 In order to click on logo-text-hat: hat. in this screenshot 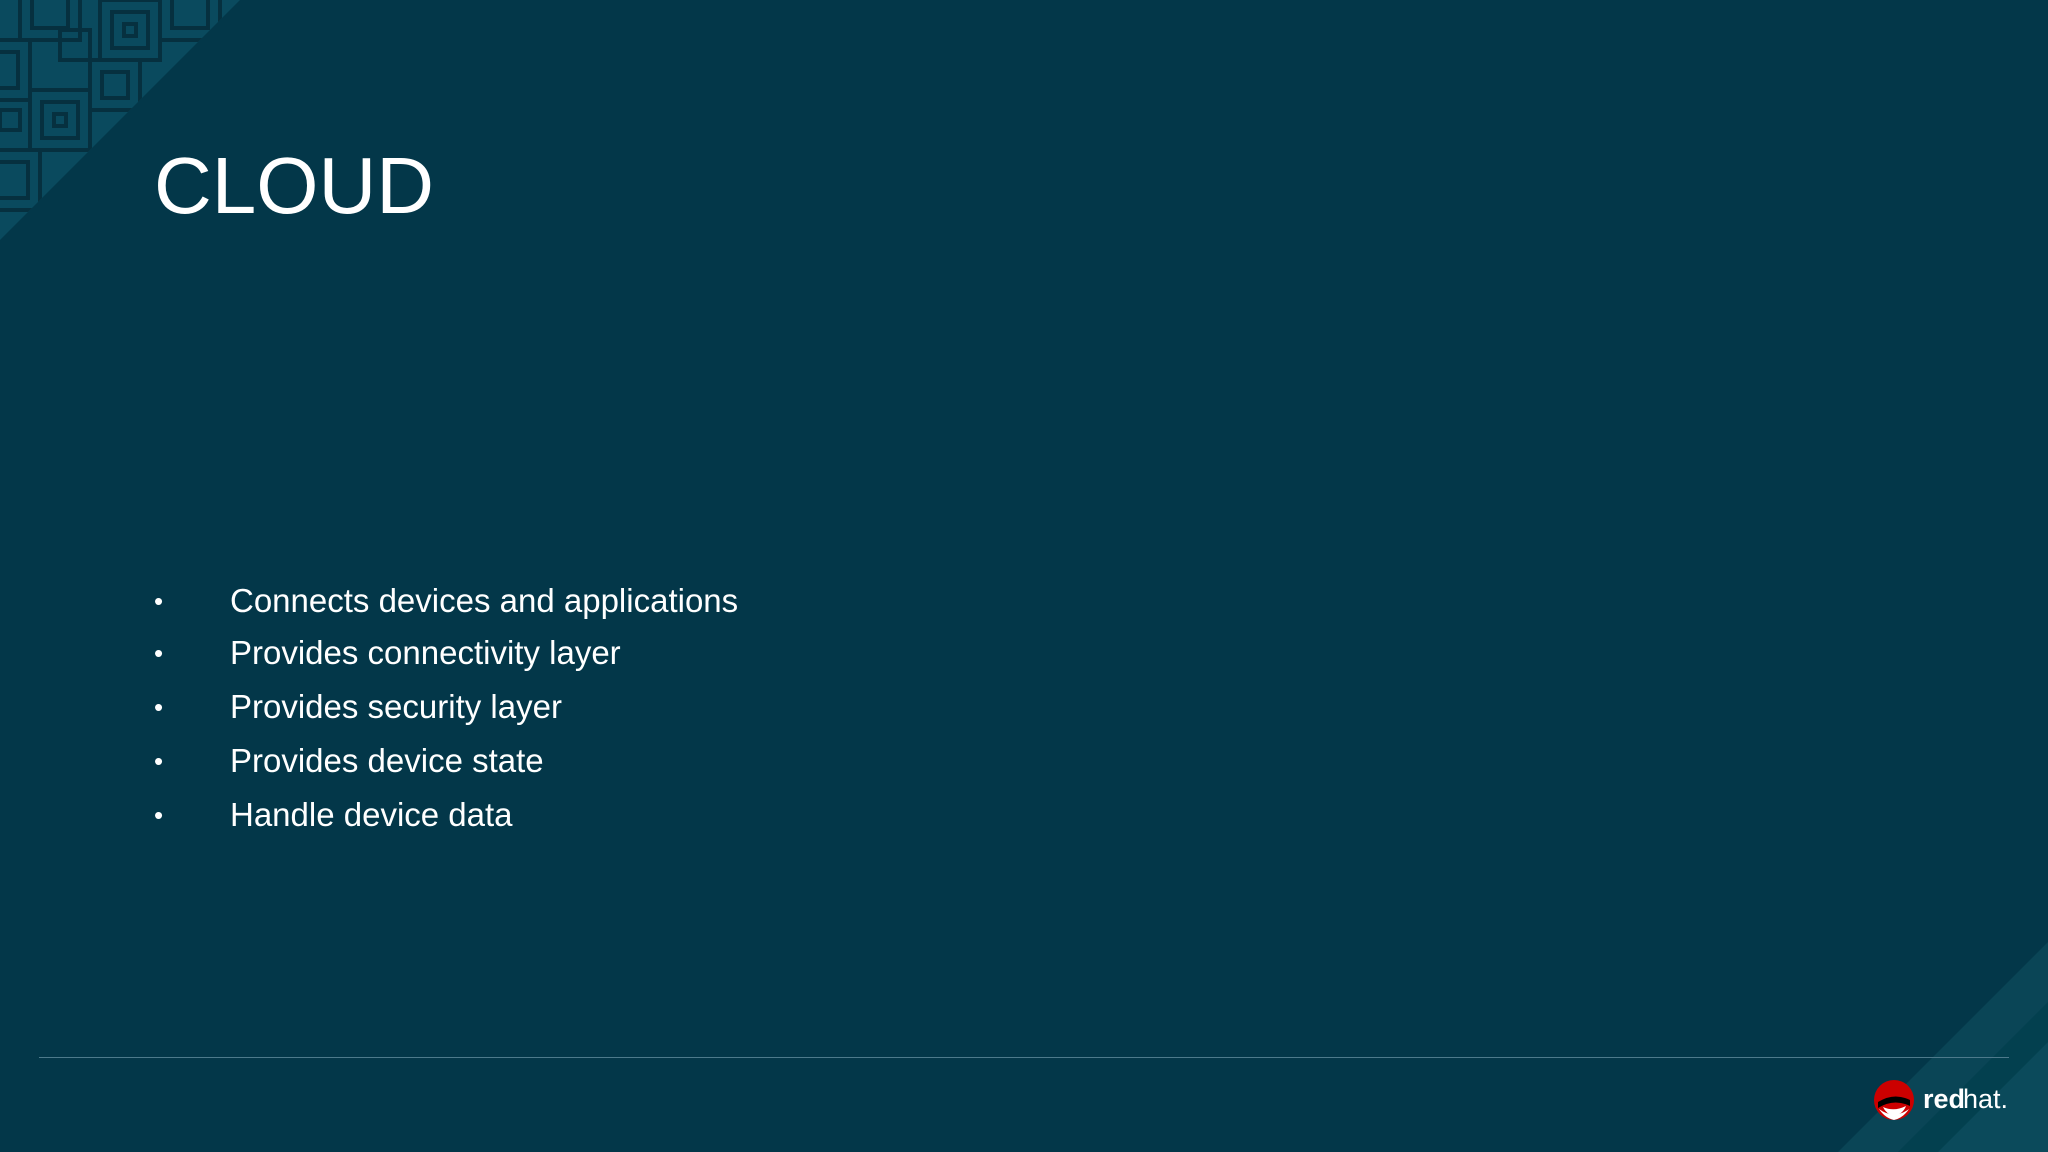, I will do `click(1985, 1099)`.